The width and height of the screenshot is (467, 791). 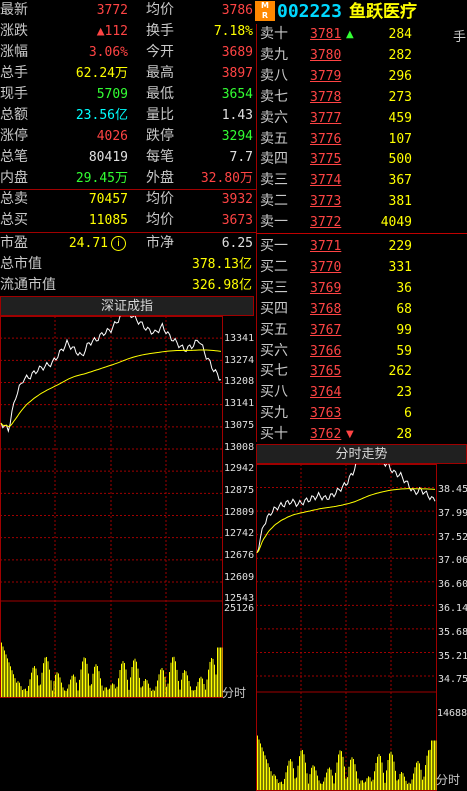 What do you see at coordinates (331, 331) in the screenshot?
I see `order-price: 3767` at bounding box center [331, 331].